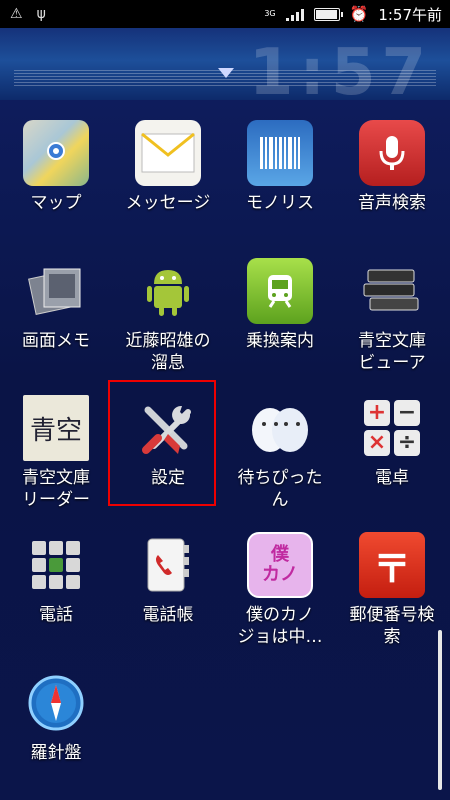 The image size is (450, 800). Describe the element at coordinates (392, 352) in the screenshot. I see `app-label: 青空文庫 ビューア` at that location.